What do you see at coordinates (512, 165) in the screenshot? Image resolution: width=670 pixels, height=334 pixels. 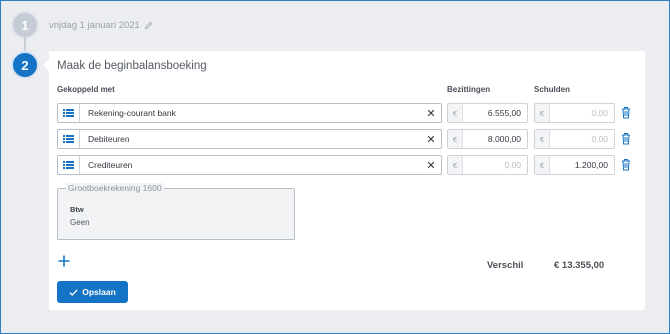 I see `assets-value: 0,00` at bounding box center [512, 165].